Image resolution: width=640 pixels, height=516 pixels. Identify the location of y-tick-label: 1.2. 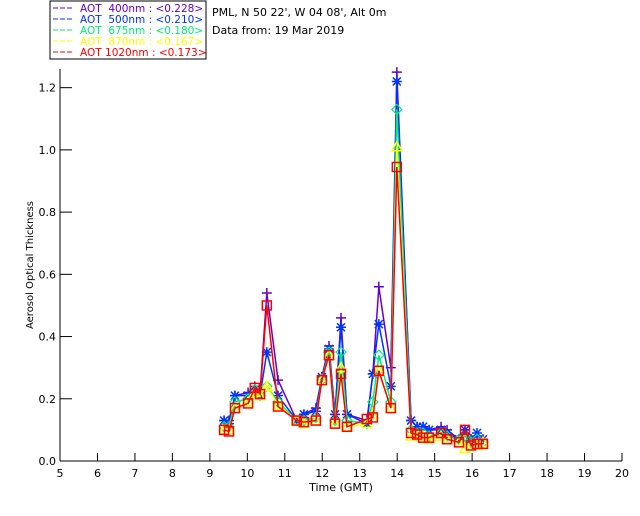
(48, 88).